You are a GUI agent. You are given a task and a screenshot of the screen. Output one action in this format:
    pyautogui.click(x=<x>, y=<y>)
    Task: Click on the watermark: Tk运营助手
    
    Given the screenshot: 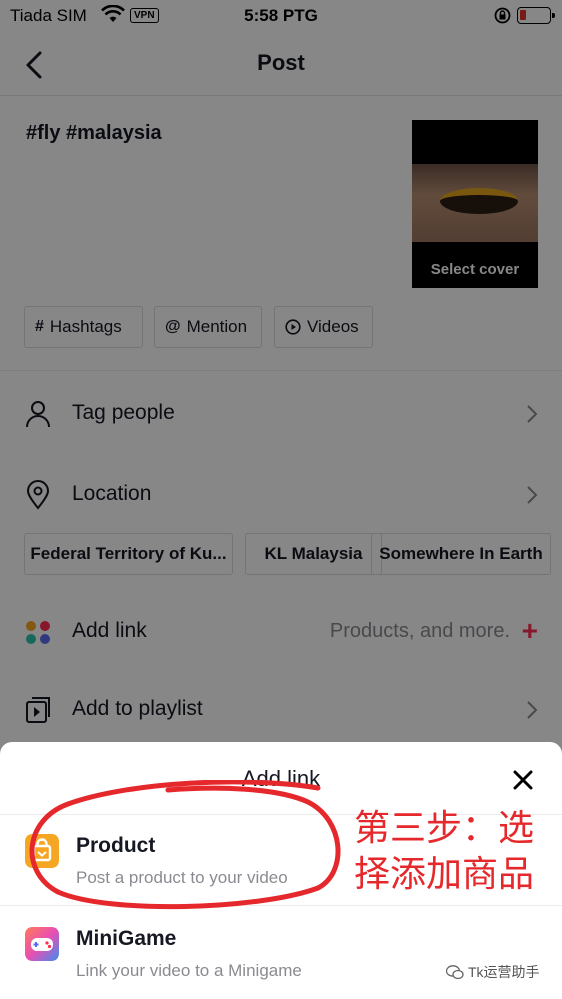 What is the action you would take?
    pyautogui.click(x=493, y=972)
    